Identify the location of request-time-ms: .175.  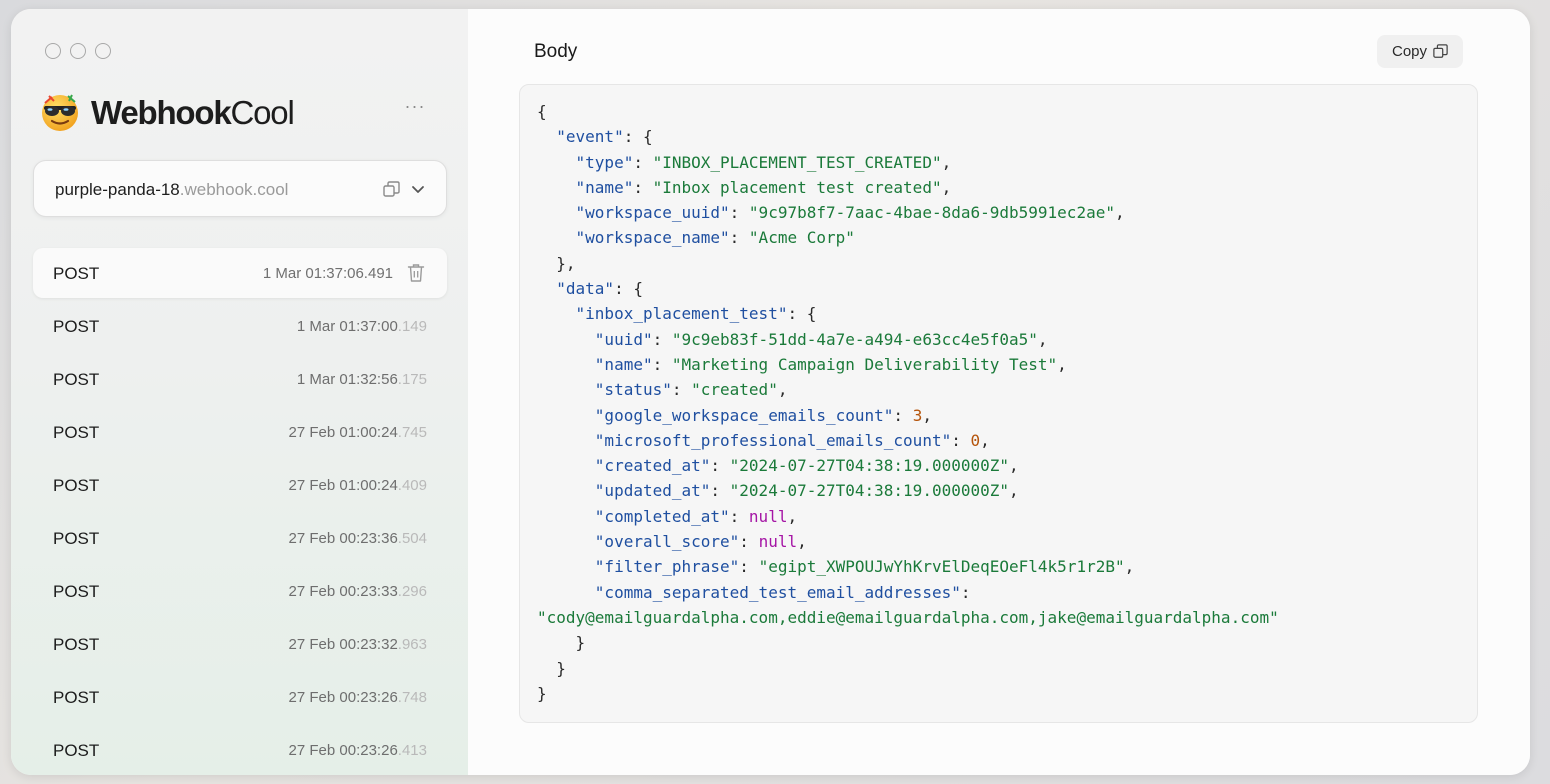
(412, 379).